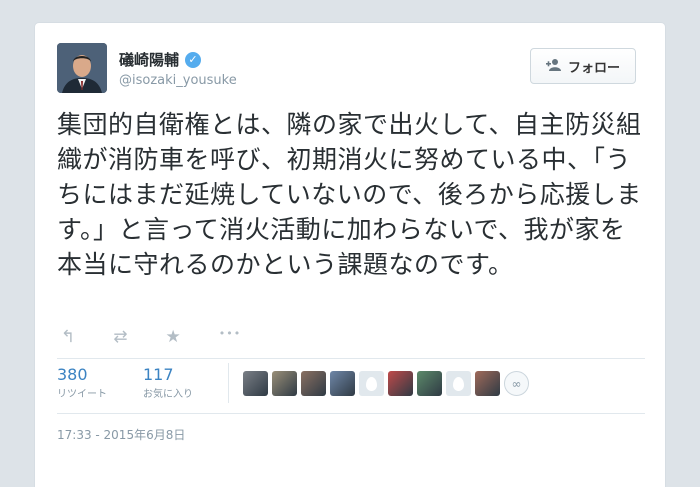 This screenshot has width=700, height=487. What do you see at coordinates (230, 337) in the screenshot?
I see `more-icon: •••` at bounding box center [230, 337].